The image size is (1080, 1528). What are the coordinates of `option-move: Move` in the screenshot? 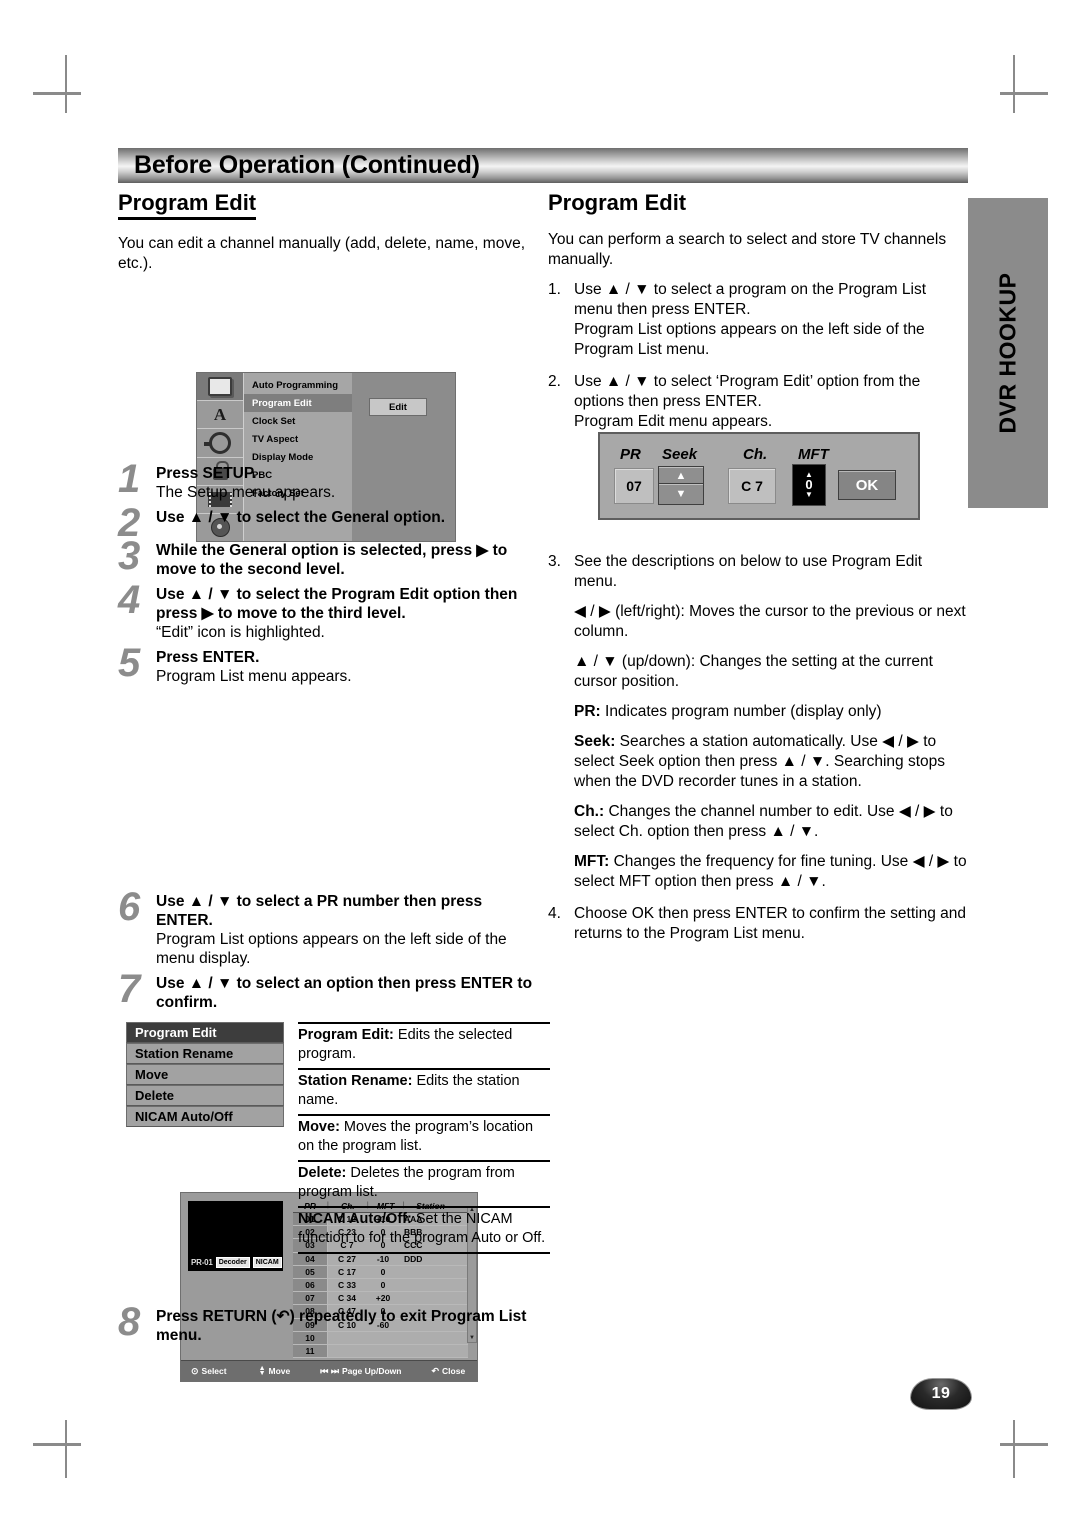 It's located at (205, 1074).